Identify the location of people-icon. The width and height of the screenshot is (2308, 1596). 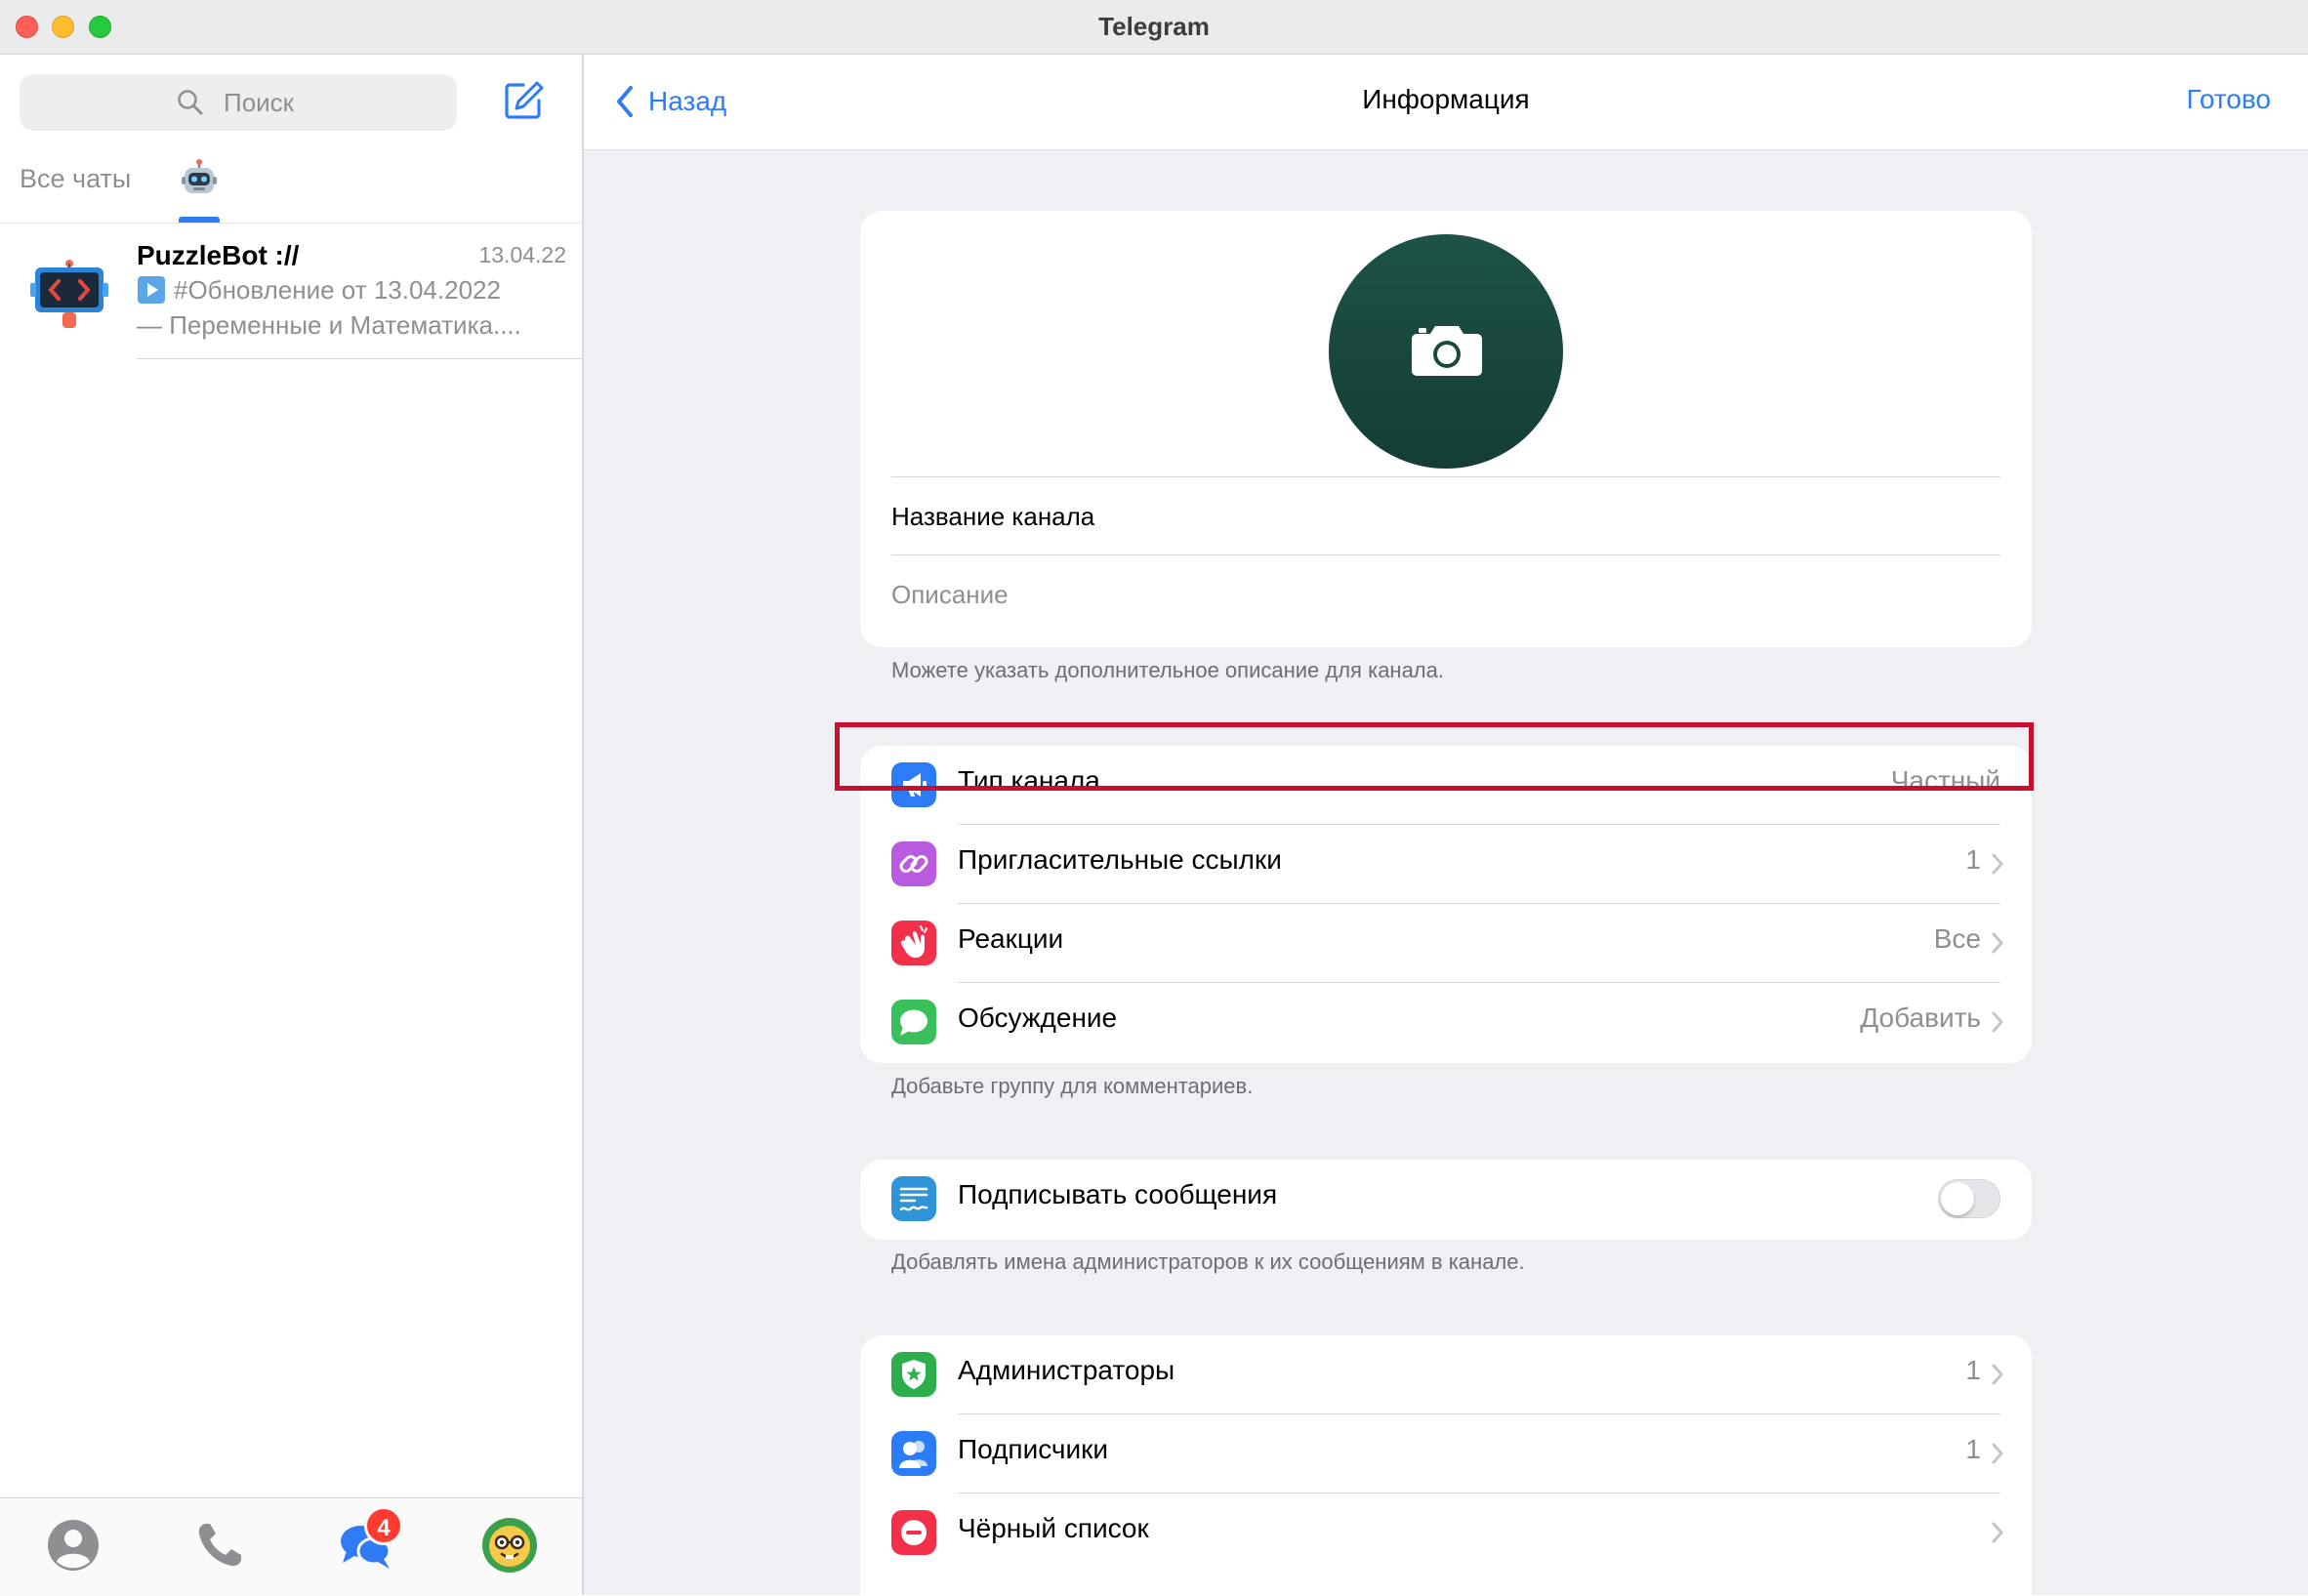
(913, 1453).